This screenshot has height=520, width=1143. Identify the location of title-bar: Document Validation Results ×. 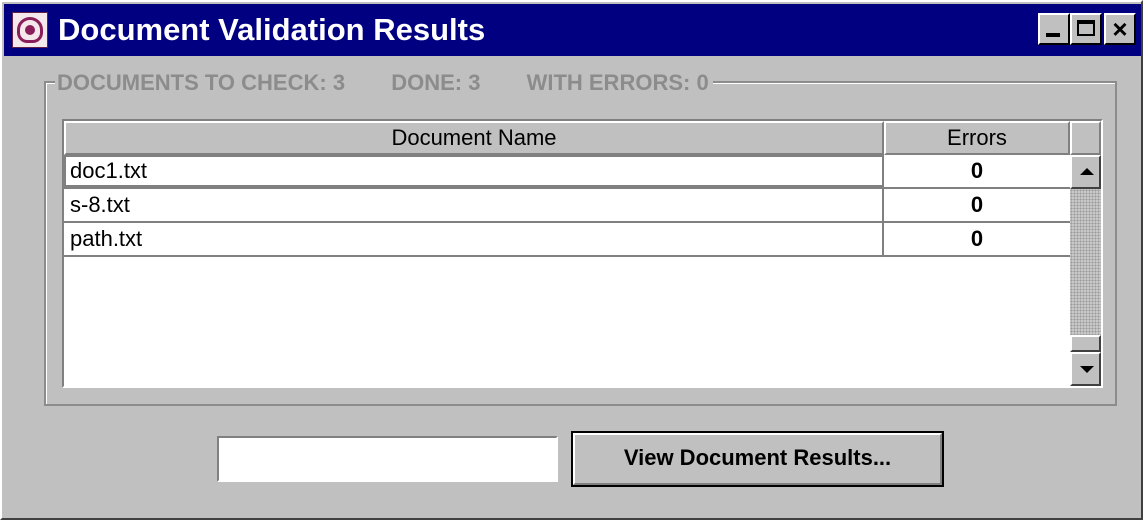
(572, 30).